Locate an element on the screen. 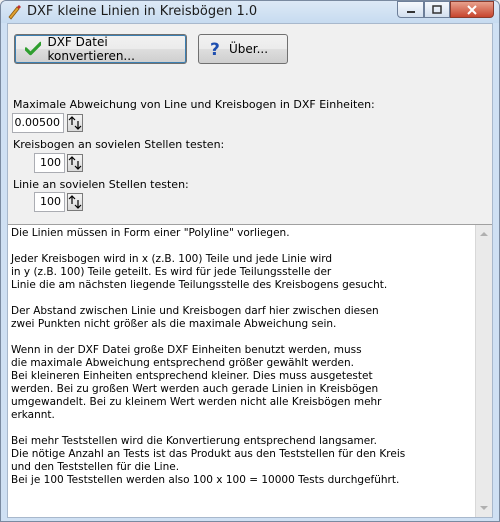 This screenshot has width=500, height=522. max-deviation-spin-button is located at coordinates (75, 123).